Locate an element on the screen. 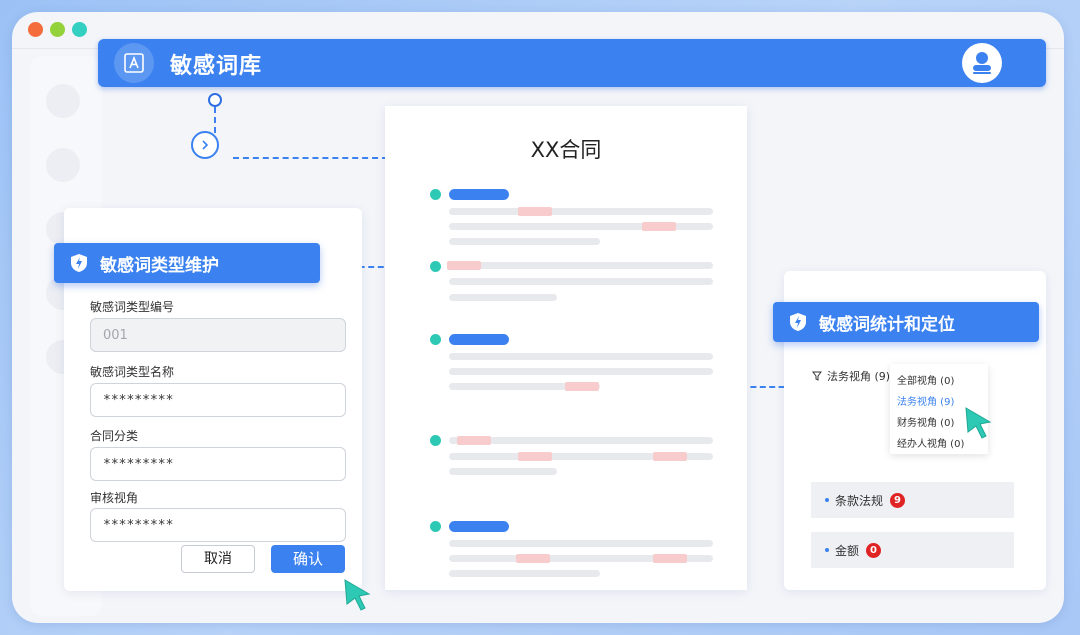  stat-item-label: 条款法规 is located at coordinates (859, 500).